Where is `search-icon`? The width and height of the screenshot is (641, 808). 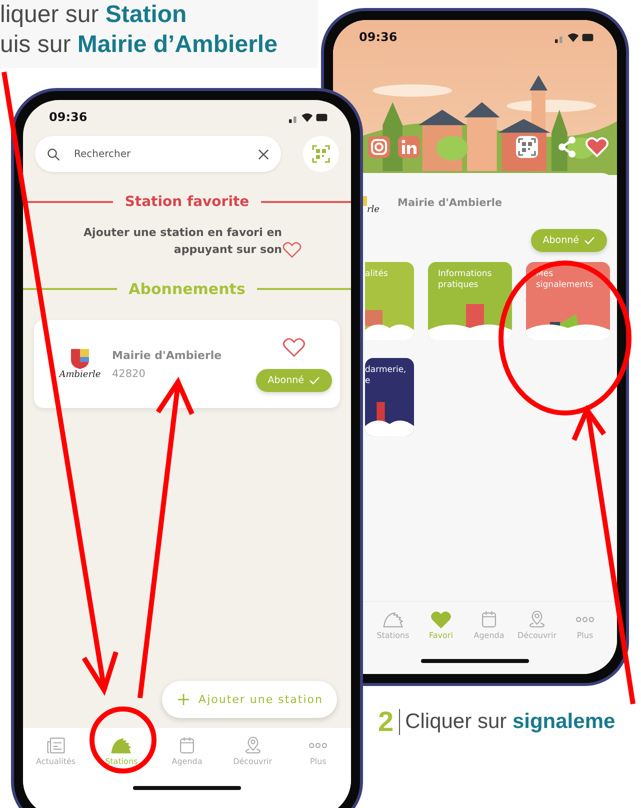 search-icon is located at coordinates (53, 154).